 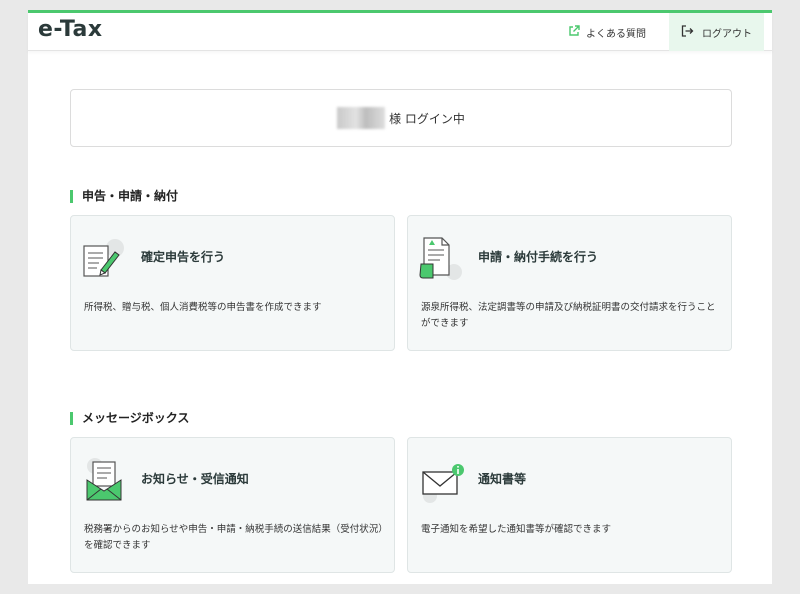 I want to click on login-status-text: 様 ログイン中, so click(x=427, y=118).